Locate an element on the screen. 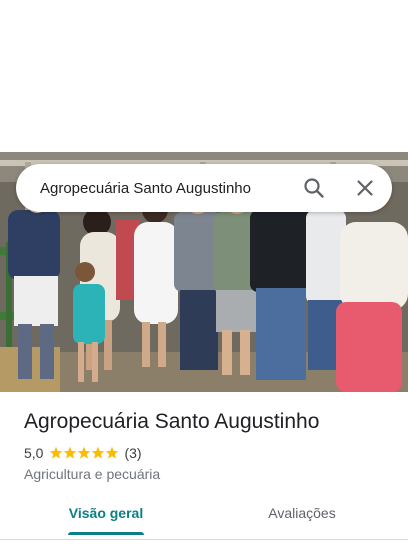 The height and width of the screenshot is (544, 408). reviews-count: (3) is located at coordinates (132, 453).